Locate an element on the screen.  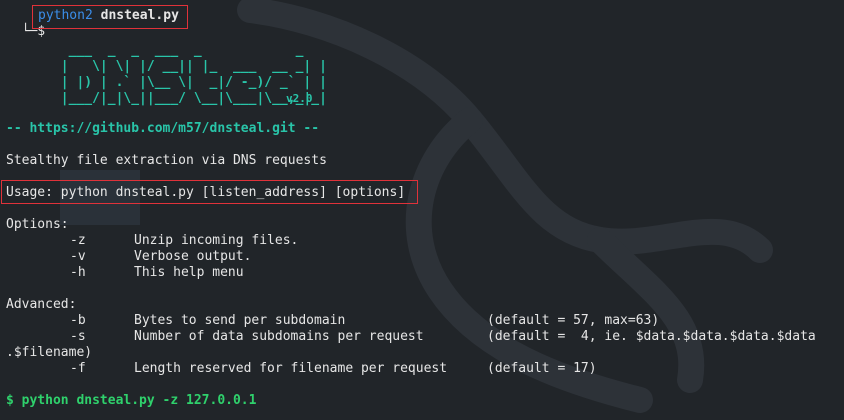
options-heading: Options: is located at coordinates (37, 224).